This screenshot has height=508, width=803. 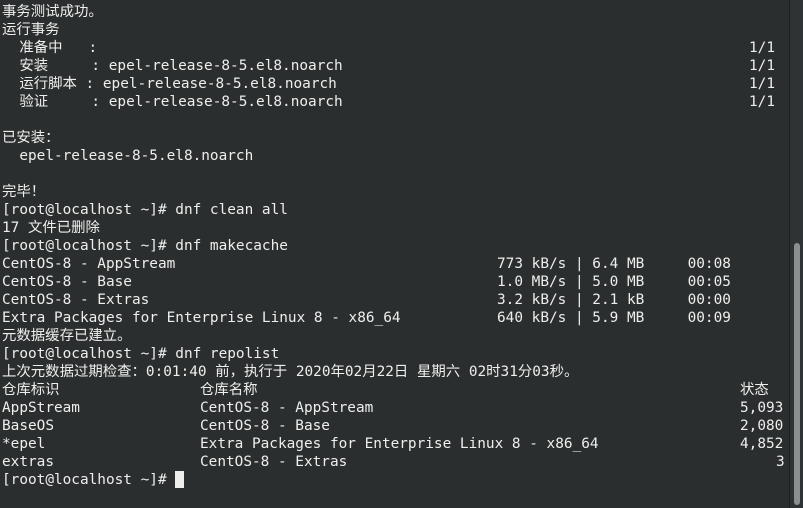 What do you see at coordinates (229, 390) in the screenshot?
I see `terminal-text: 仓库名称` at bounding box center [229, 390].